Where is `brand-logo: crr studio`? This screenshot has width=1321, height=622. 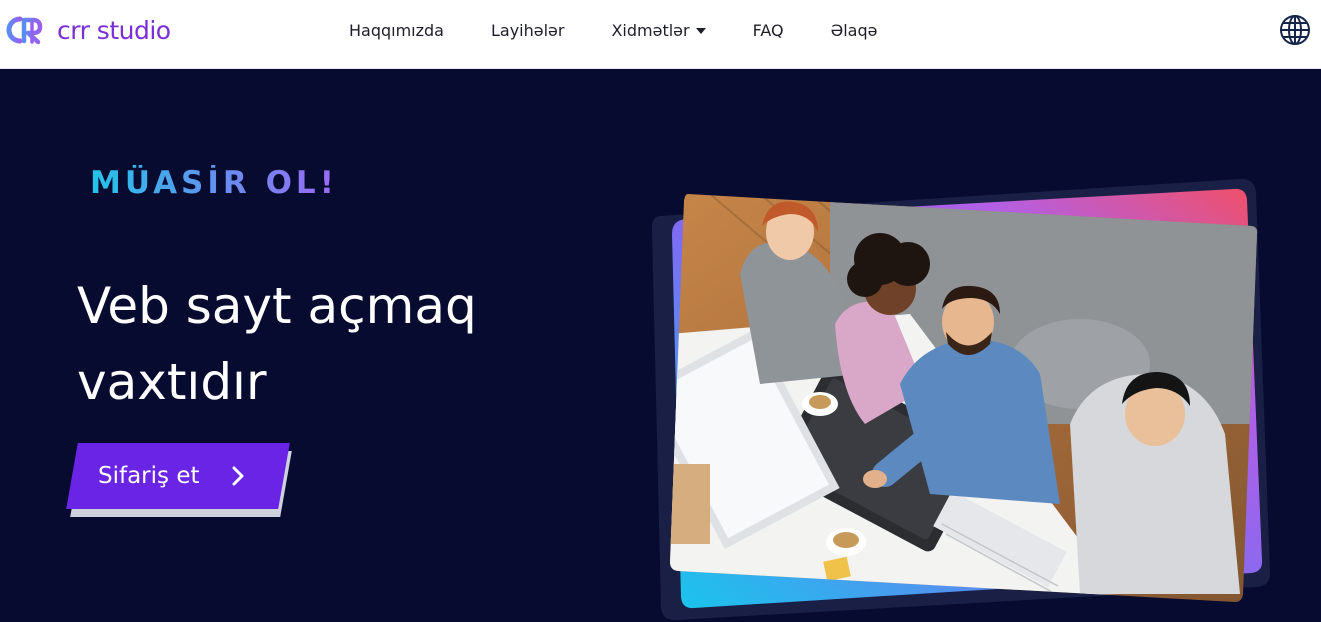
brand-logo: crr studio is located at coordinates (88, 30).